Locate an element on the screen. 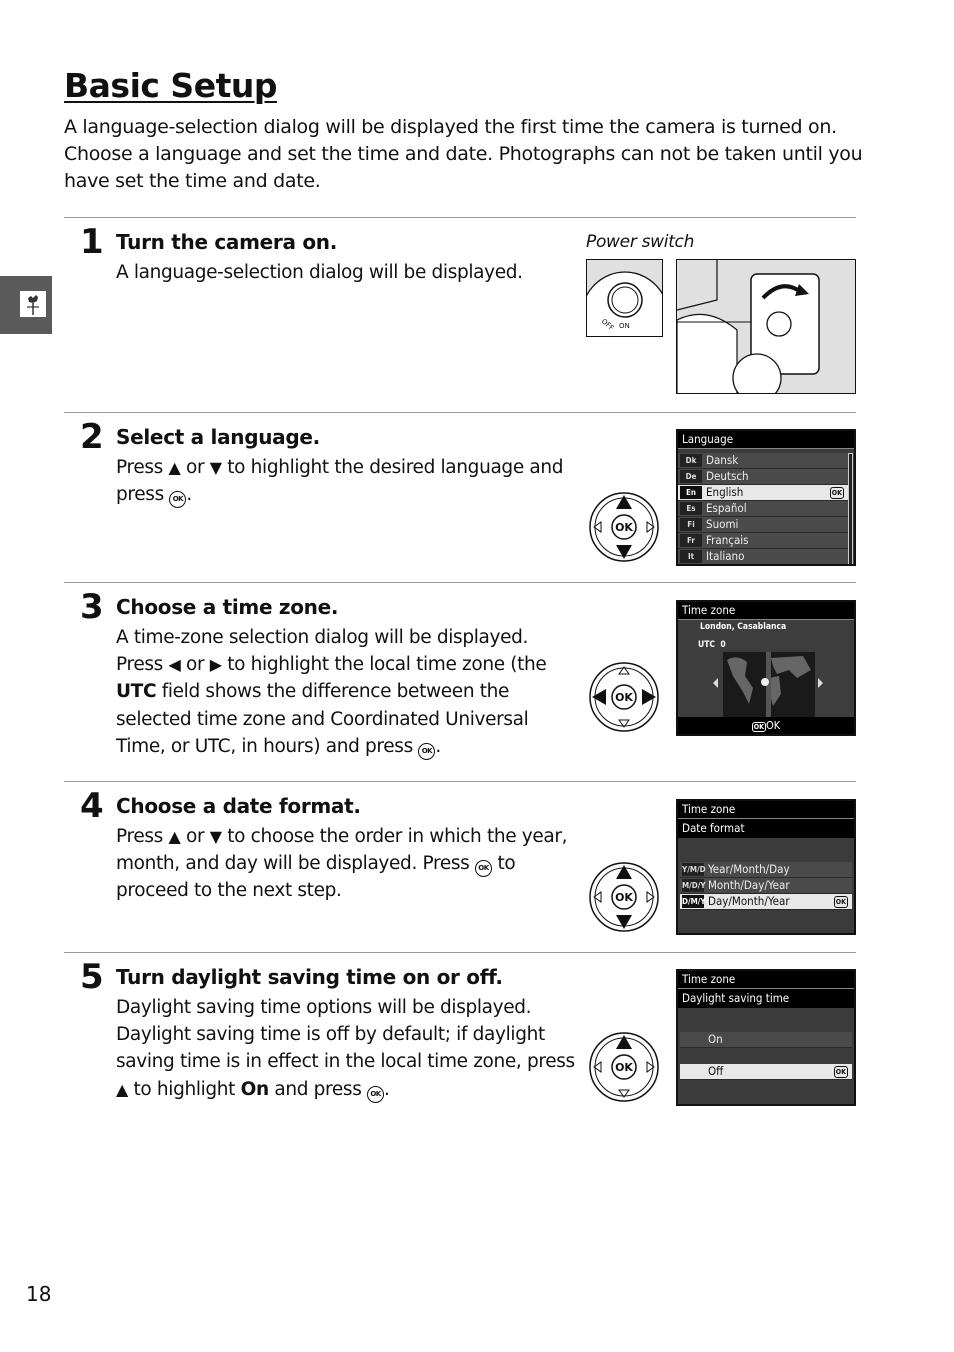 The image size is (954, 1352). screen-subheader: Daylight saving time is located at coordinates (766, 998).